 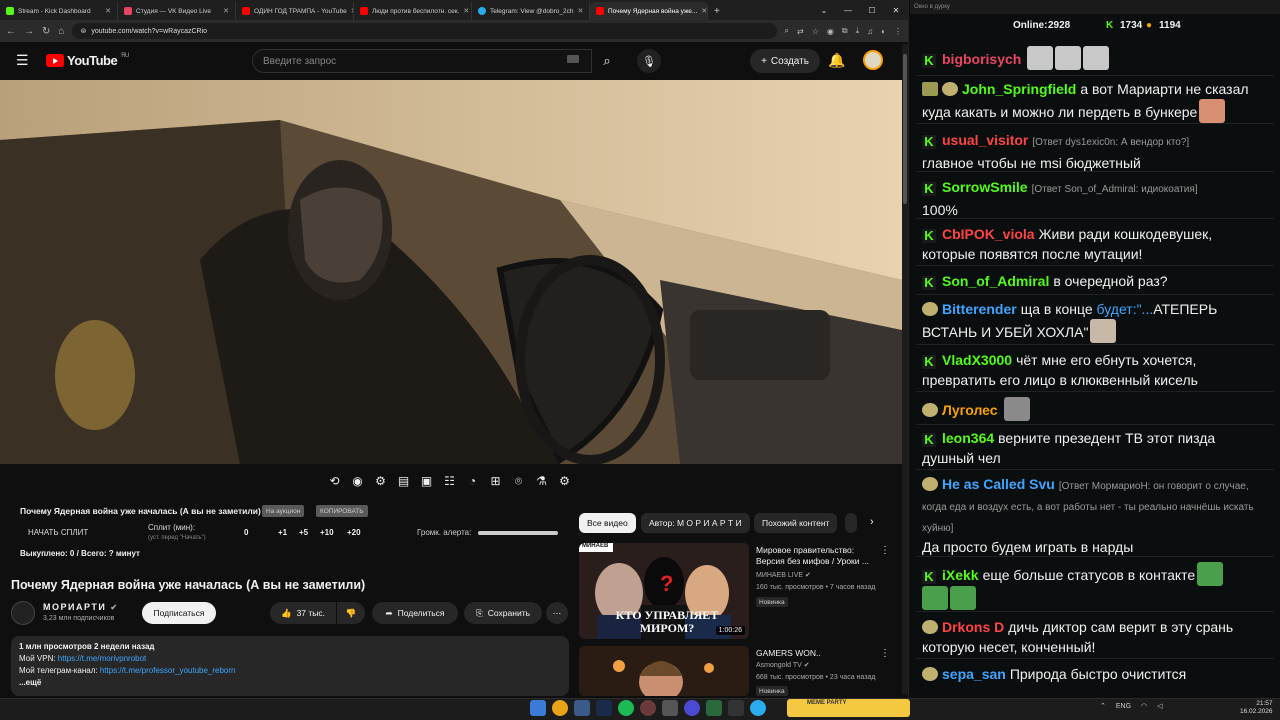 I want to click on chrome-icon, so click(x=560, y=708).